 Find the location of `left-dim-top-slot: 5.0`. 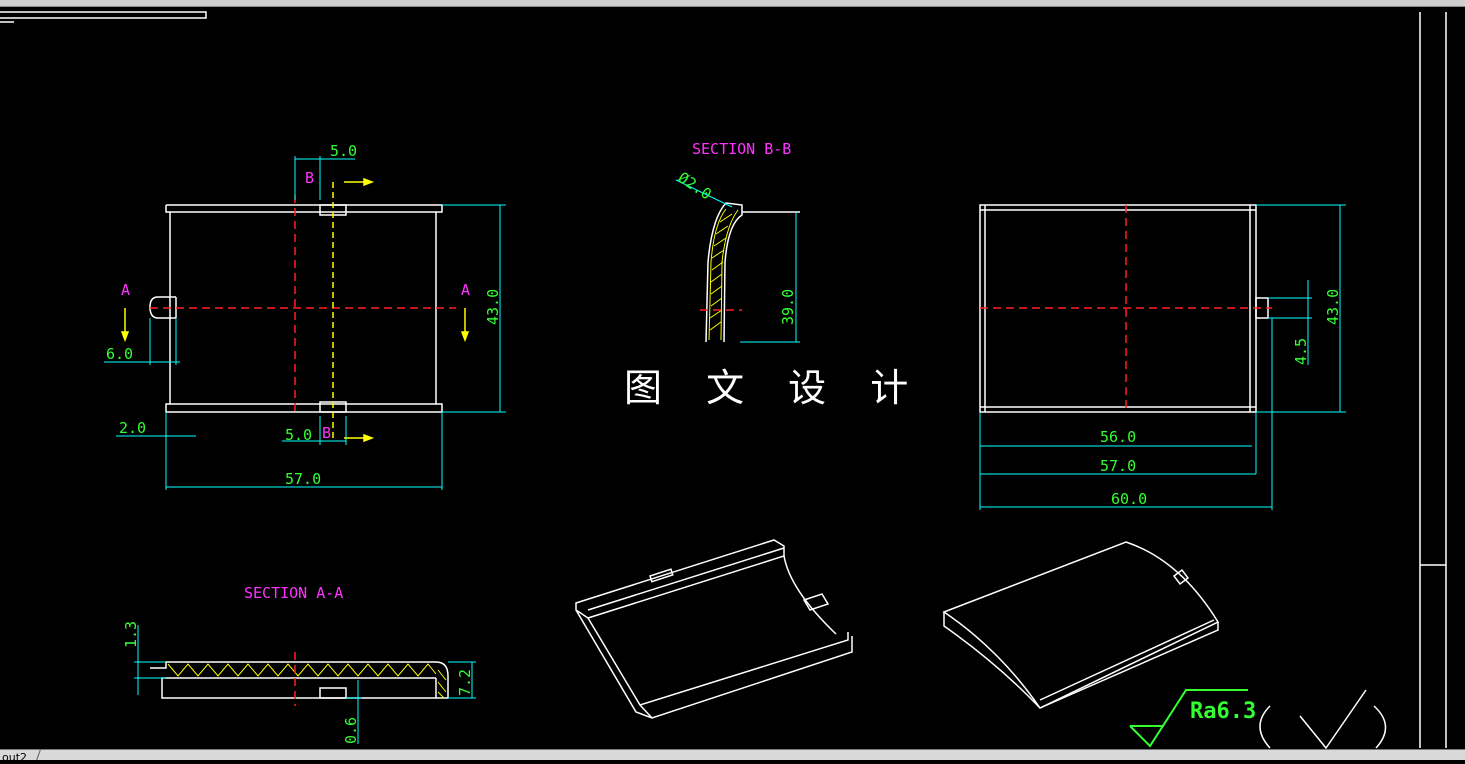

left-dim-top-slot: 5.0 is located at coordinates (343, 151).